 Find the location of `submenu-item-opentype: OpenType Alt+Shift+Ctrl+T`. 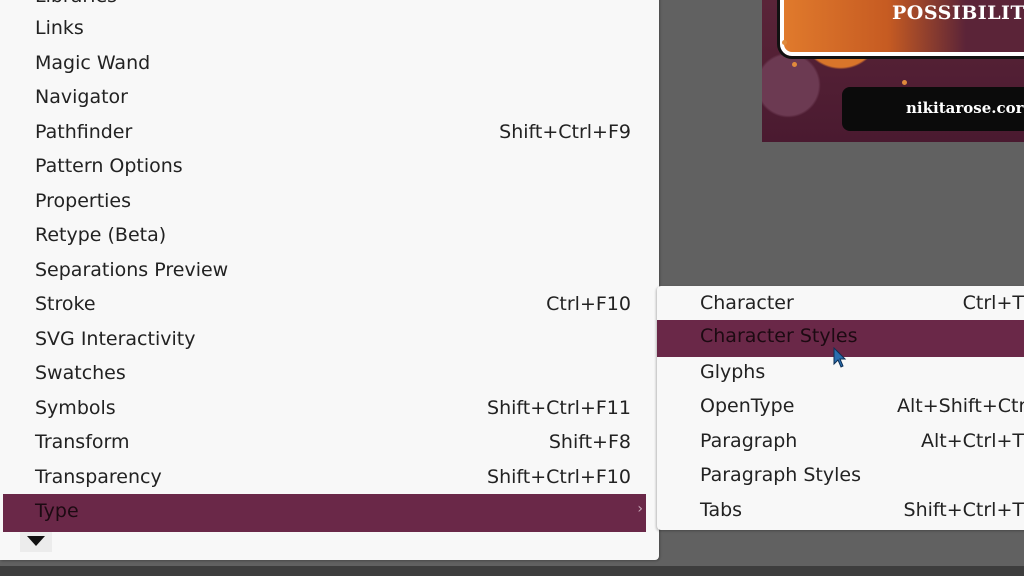

submenu-item-opentype: OpenType Alt+Shift+Ctrl+T is located at coordinates (840, 408).